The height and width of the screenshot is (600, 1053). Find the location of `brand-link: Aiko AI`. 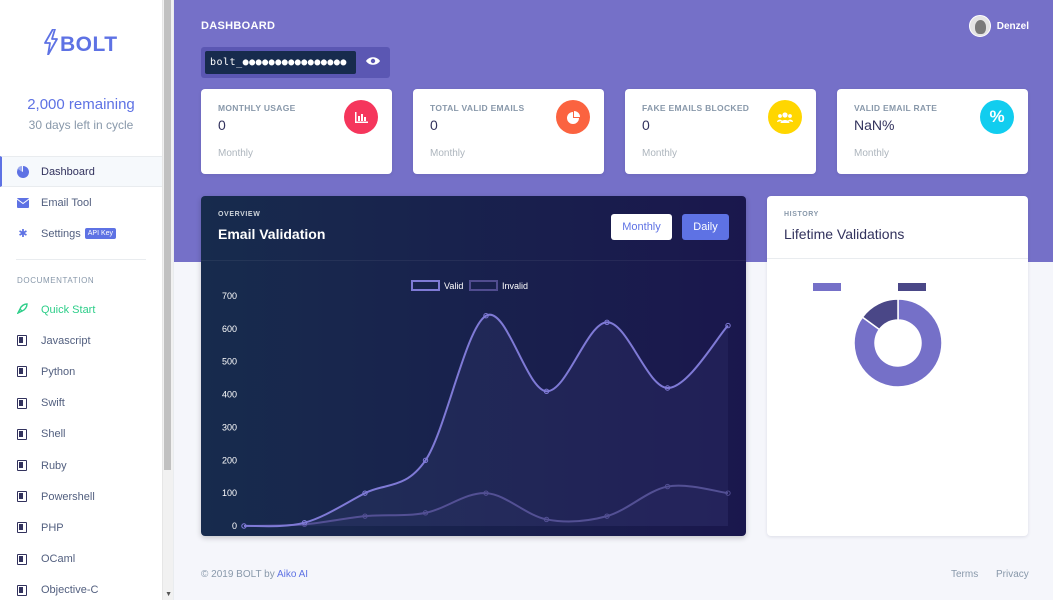

brand-link: Aiko AI is located at coordinates (292, 574).